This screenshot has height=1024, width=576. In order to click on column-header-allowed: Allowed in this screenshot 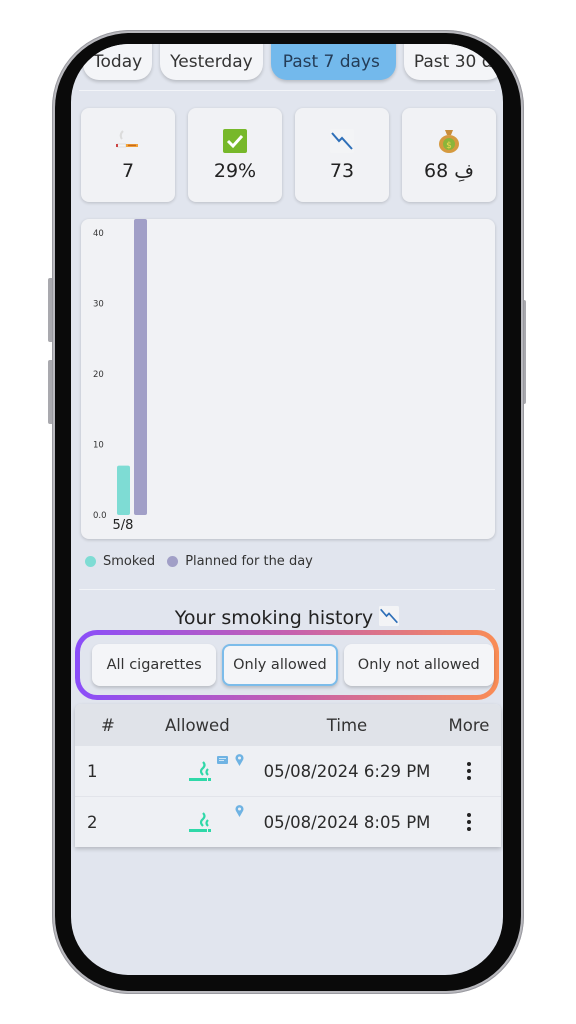, I will do `click(197, 725)`.